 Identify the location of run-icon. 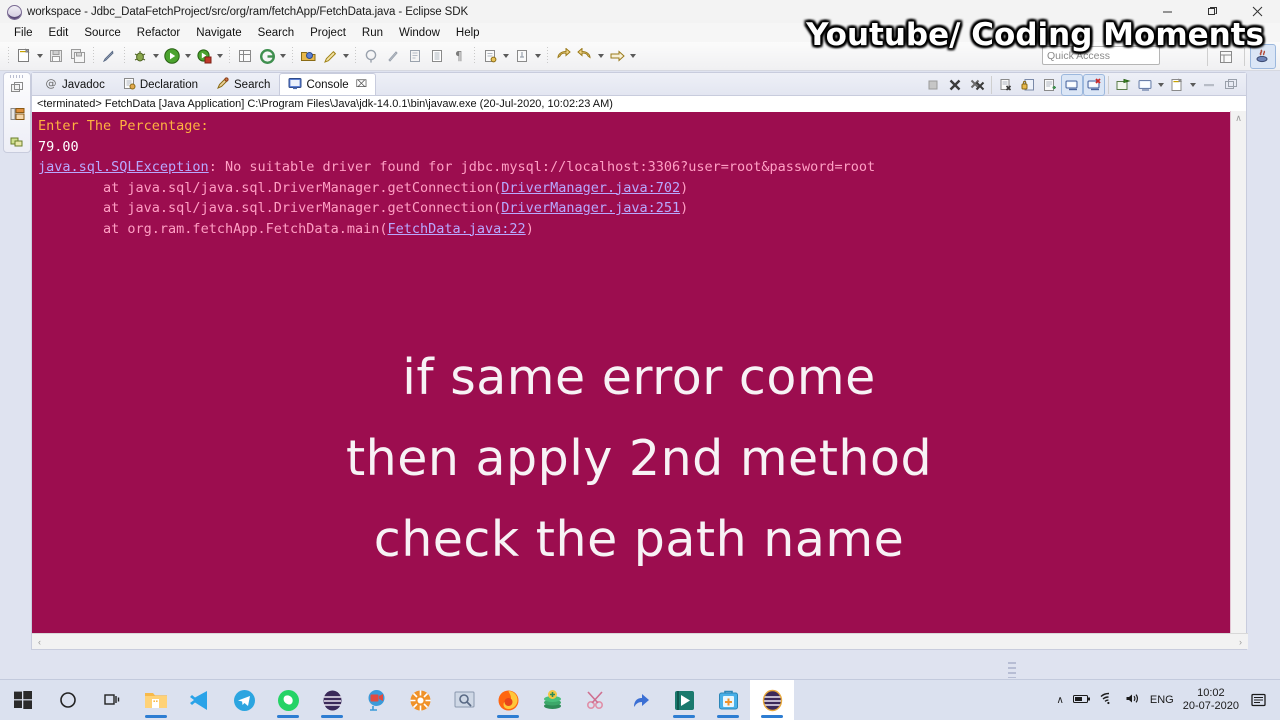
(172, 56).